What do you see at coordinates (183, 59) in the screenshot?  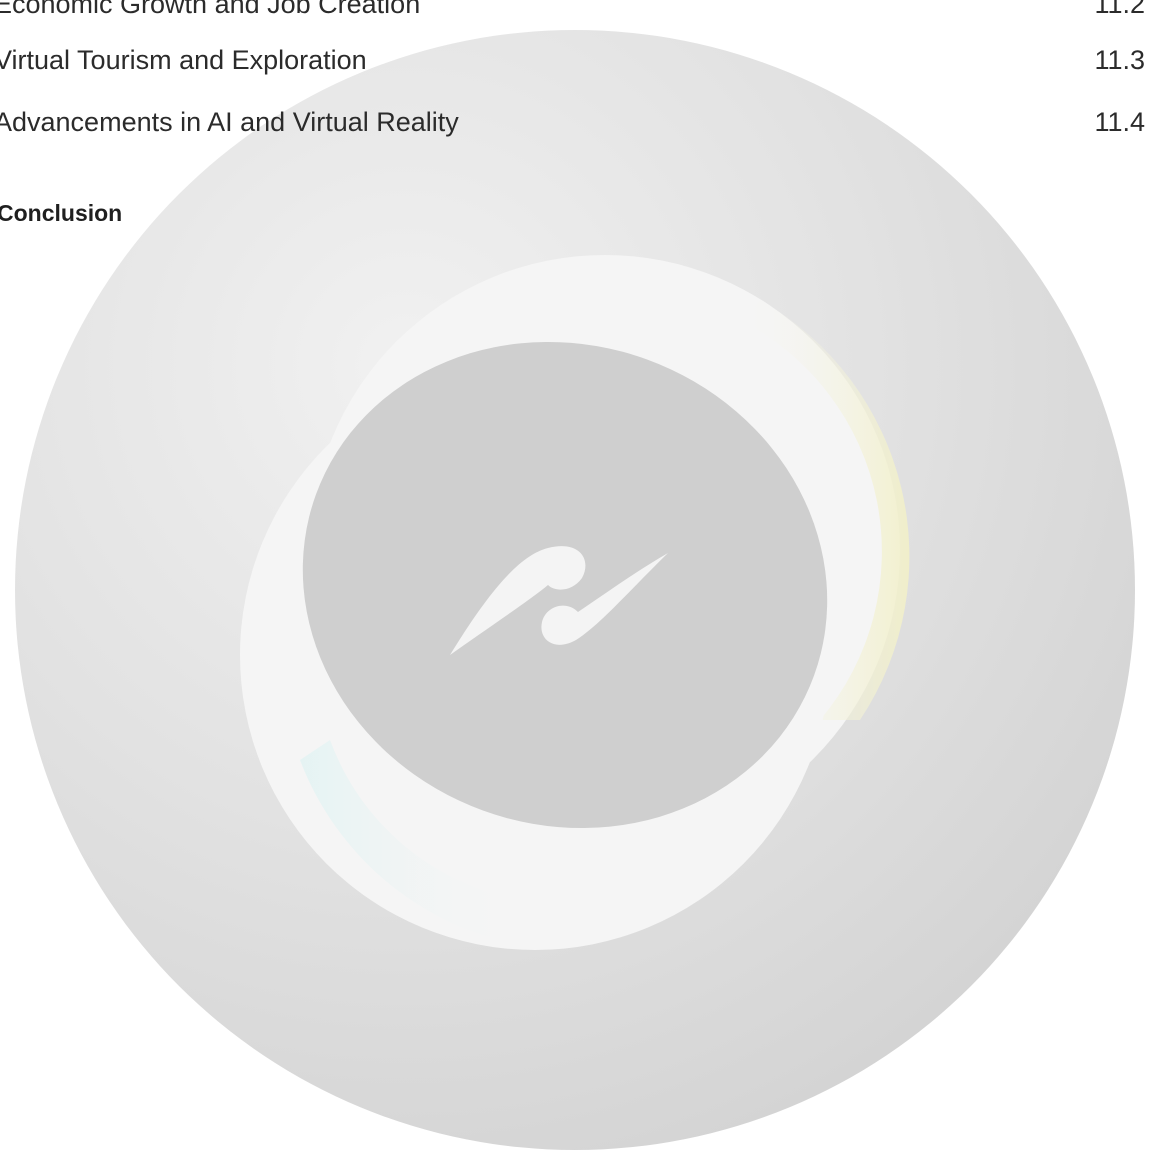 I see `toc-entry-title: Virtual Tourism and Exploration` at bounding box center [183, 59].